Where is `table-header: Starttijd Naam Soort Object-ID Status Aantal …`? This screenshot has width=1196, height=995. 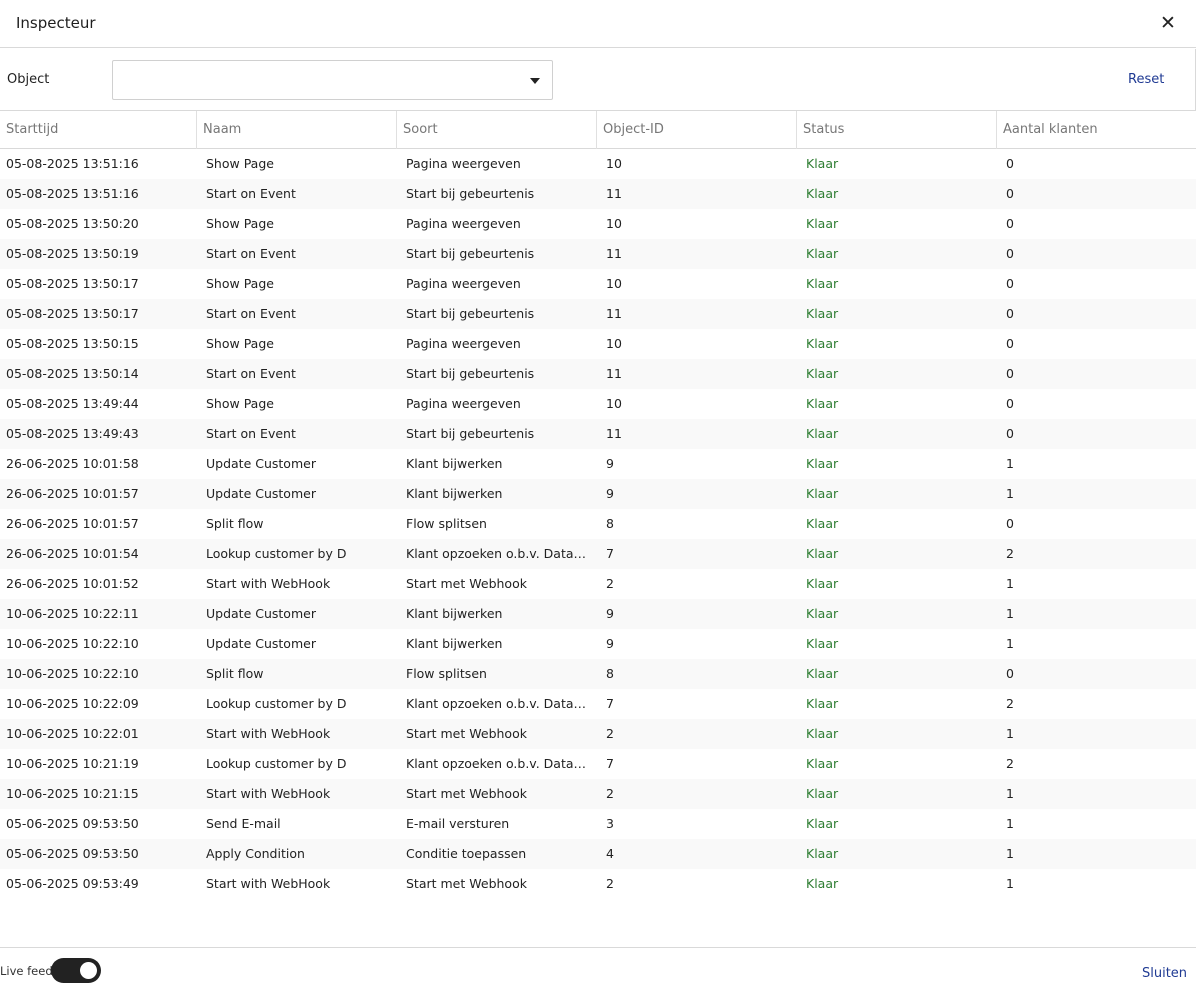
table-header: Starttijd Naam Soort Object-ID Status Aantal … is located at coordinates (598, 130).